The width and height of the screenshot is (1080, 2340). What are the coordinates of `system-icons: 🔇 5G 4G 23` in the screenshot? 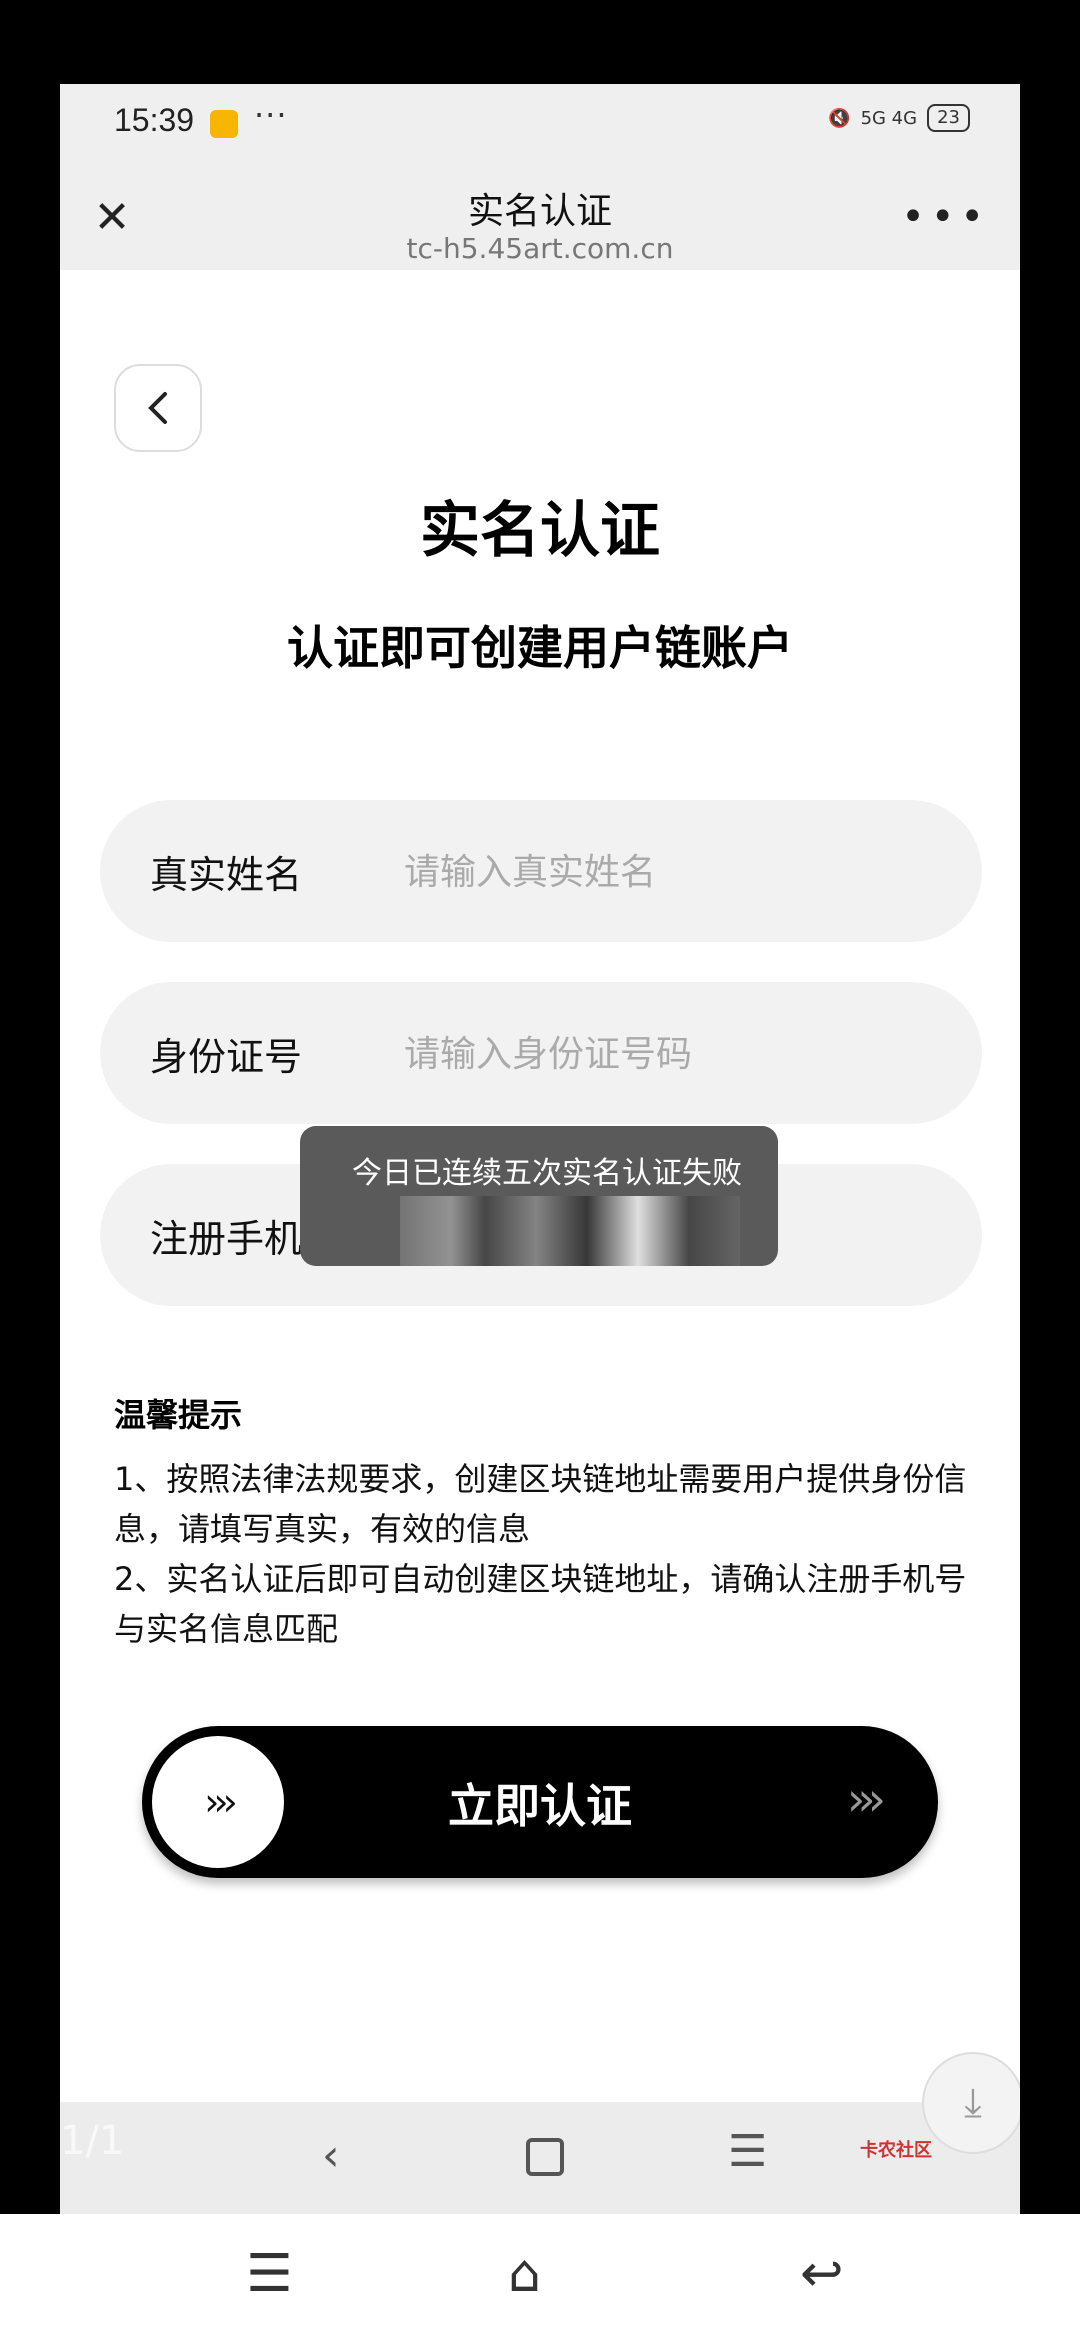 It's located at (899, 118).